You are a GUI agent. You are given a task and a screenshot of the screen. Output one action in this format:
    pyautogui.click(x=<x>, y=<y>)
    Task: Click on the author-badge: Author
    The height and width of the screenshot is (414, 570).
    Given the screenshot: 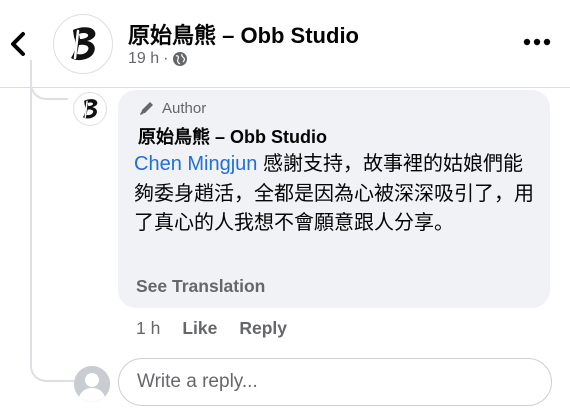 What is the action you would take?
    pyautogui.click(x=172, y=108)
    